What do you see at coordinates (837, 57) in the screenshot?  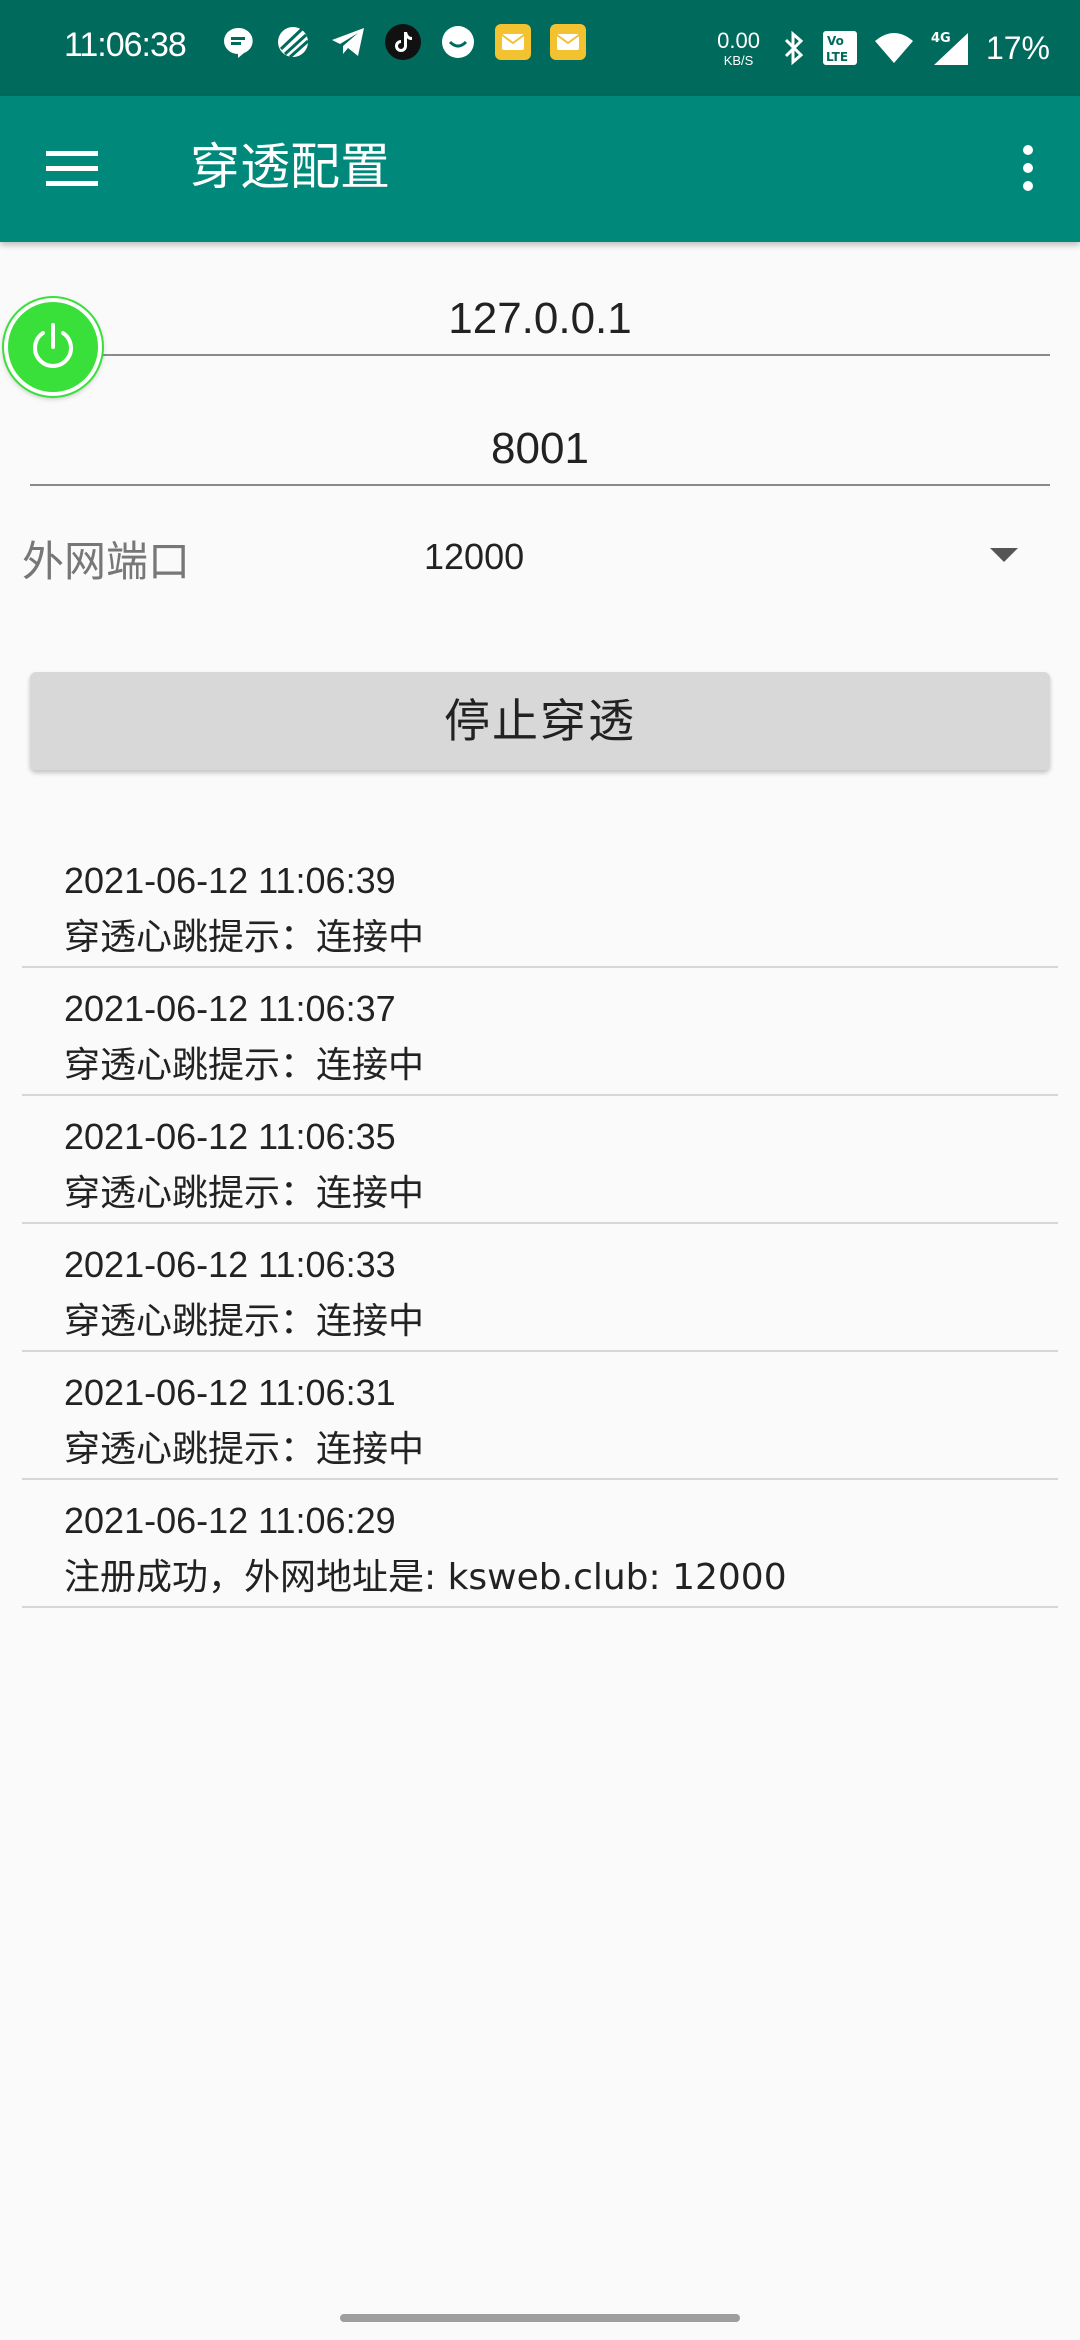 I see `svg-text: LTE` at bounding box center [837, 57].